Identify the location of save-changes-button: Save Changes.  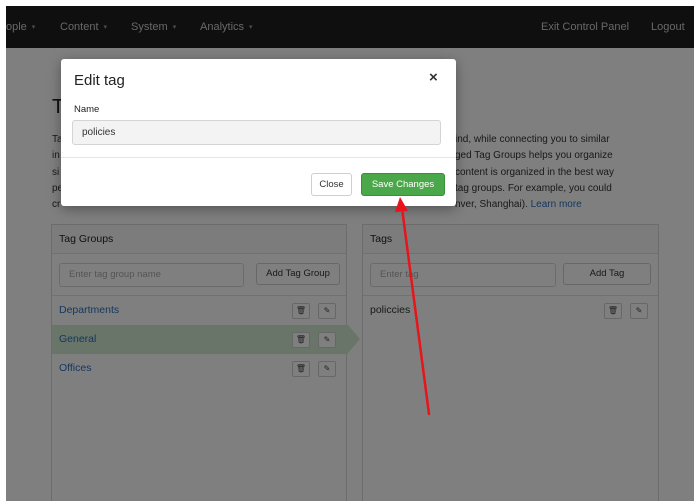
(403, 184).